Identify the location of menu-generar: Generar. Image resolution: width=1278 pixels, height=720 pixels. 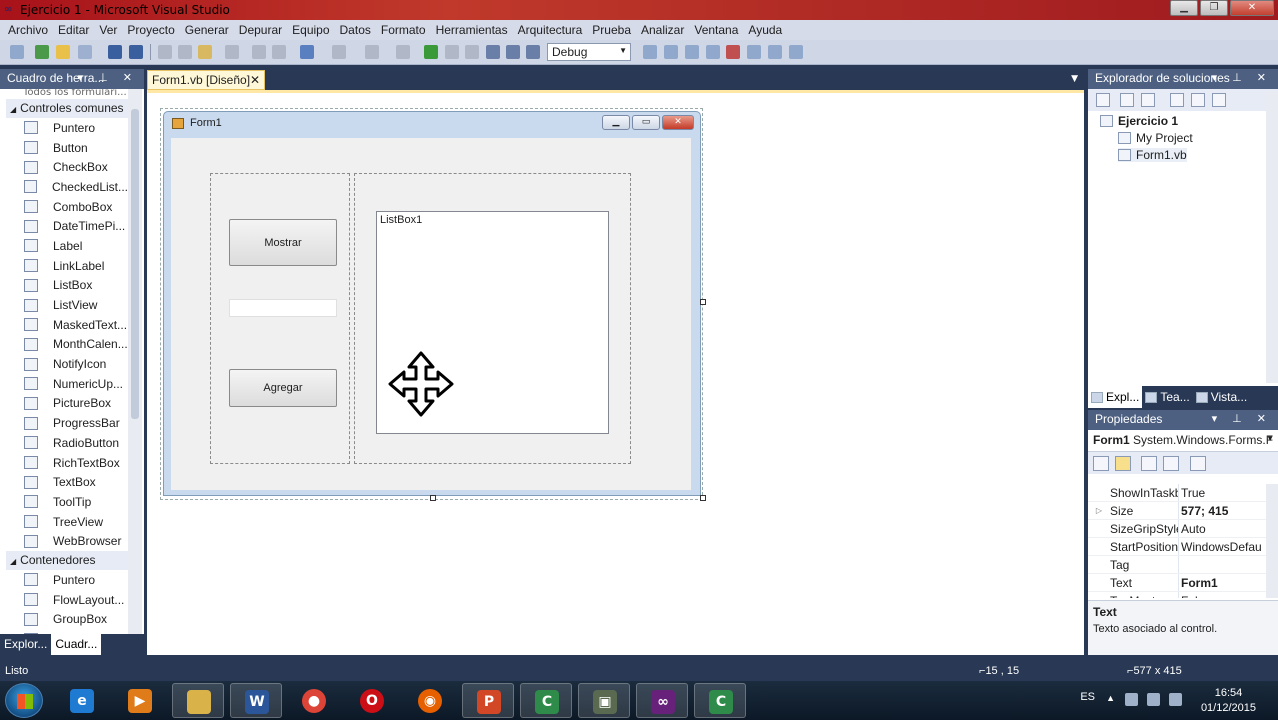
(207, 30).